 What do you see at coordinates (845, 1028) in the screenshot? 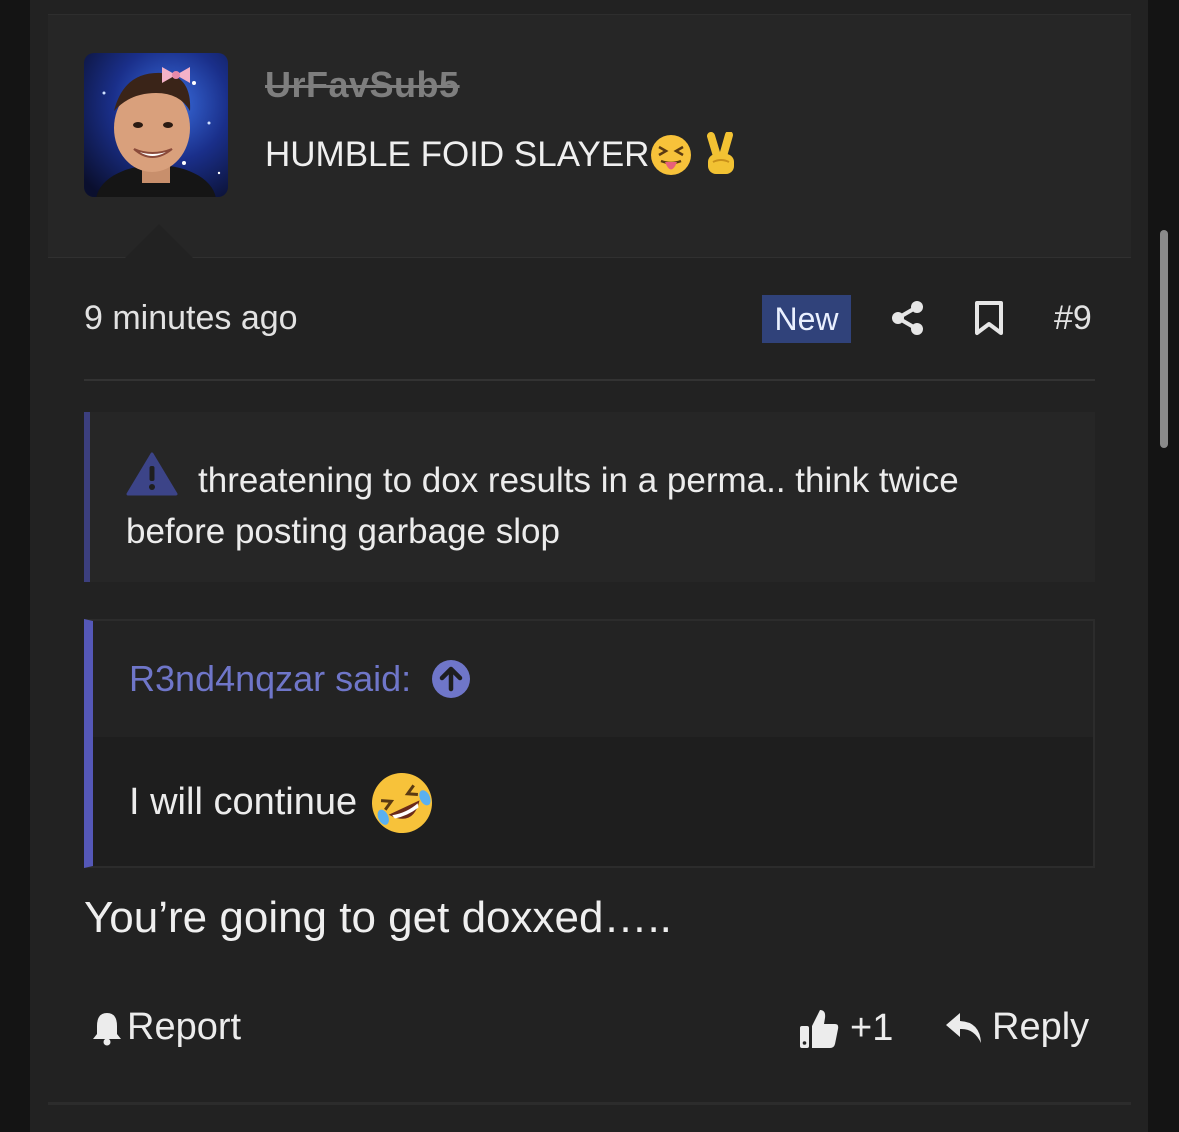
I see `like-button: +1` at bounding box center [845, 1028].